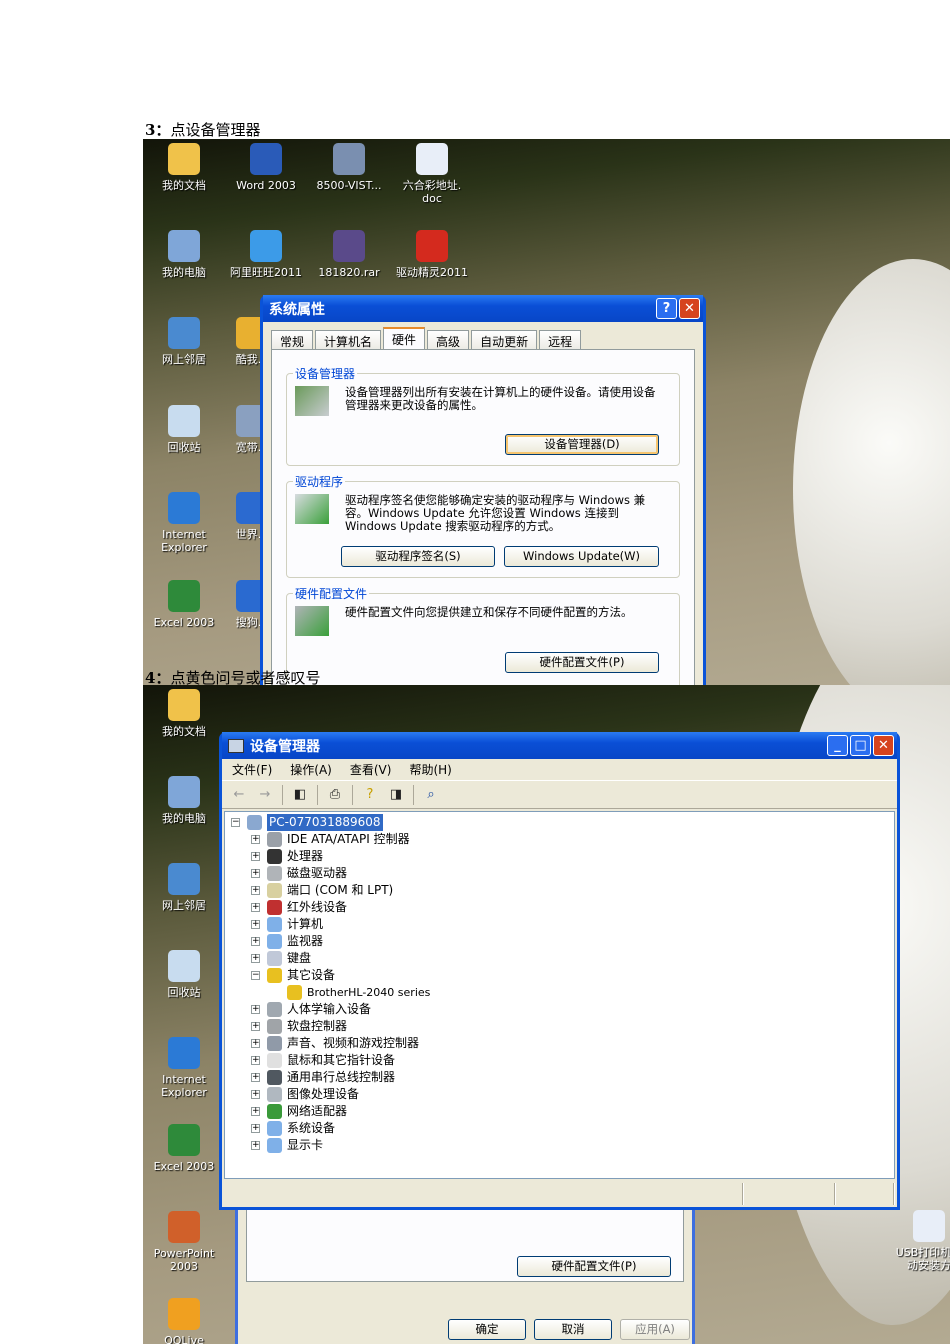 The image size is (950, 1344). What do you see at coordinates (559, 1094) in the screenshot?
I see `device-category: + 图像处理设备` at bounding box center [559, 1094].